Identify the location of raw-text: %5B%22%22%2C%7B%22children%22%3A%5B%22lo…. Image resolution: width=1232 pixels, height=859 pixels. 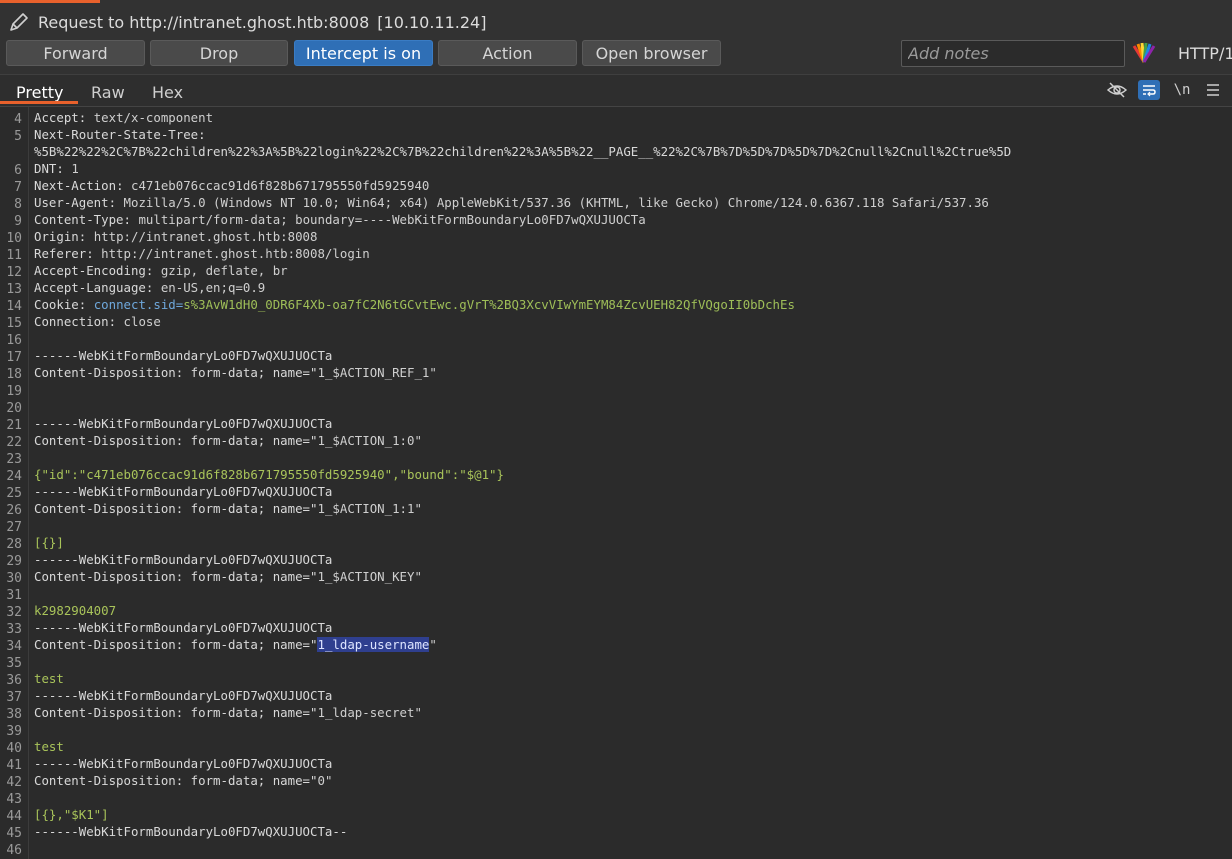
(523, 151).